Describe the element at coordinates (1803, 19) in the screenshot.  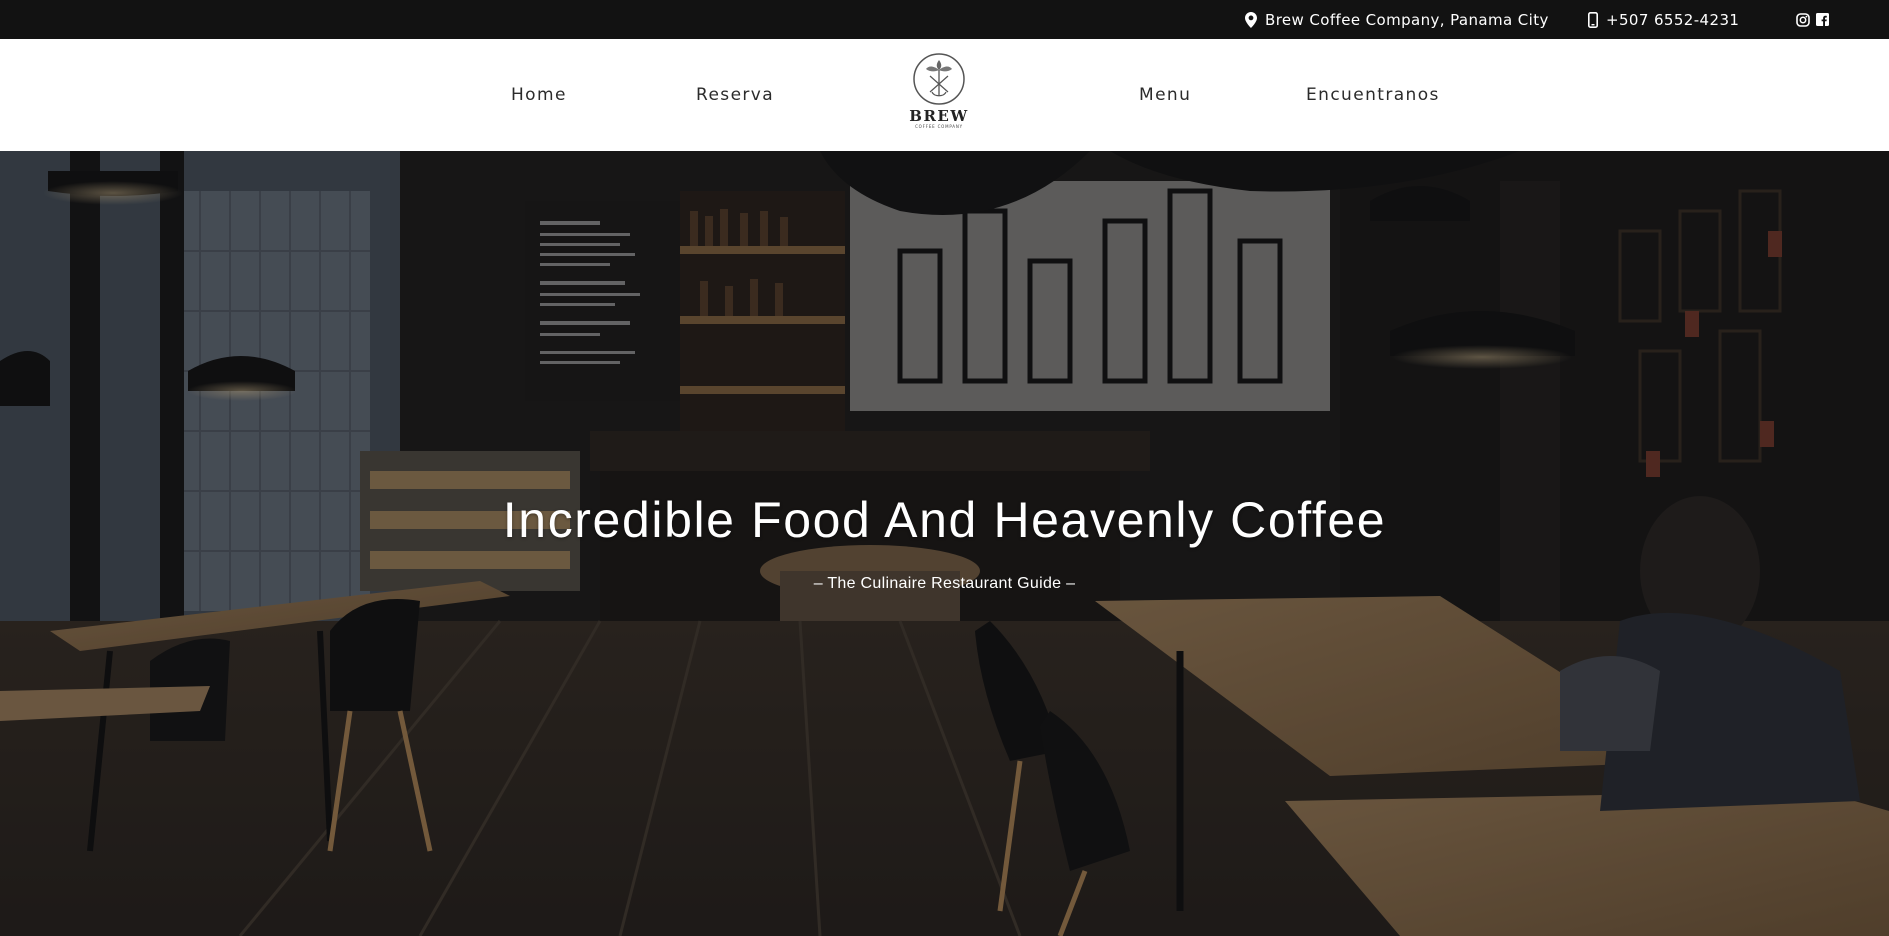
I see `instagram-icon` at that location.